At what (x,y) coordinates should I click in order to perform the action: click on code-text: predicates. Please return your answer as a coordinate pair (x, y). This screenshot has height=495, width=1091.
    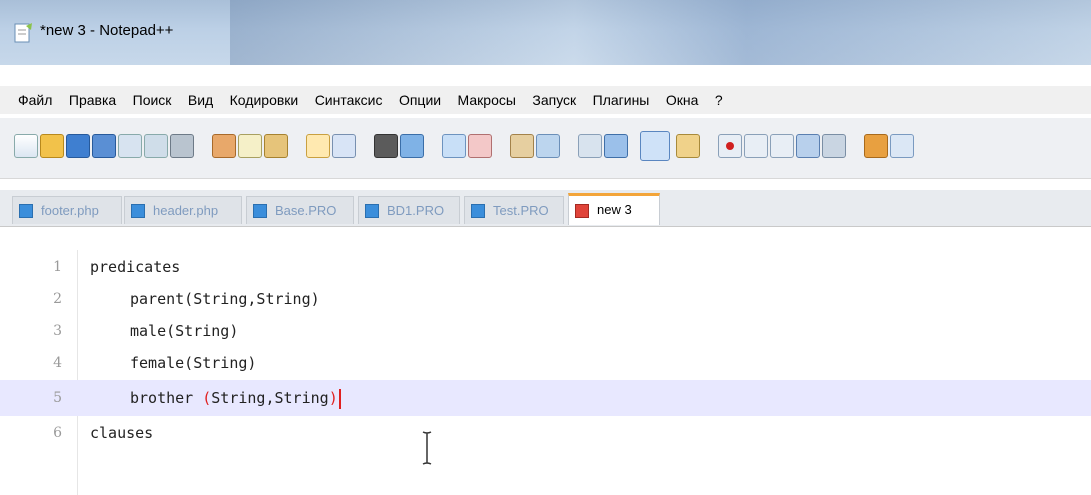
    Looking at the image, I should click on (135, 267).